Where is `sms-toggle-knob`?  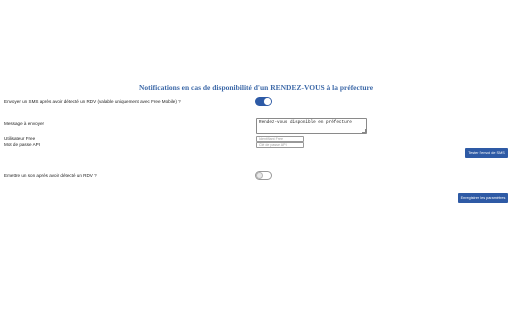 sms-toggle-knob is located at coordinates (267, 101).